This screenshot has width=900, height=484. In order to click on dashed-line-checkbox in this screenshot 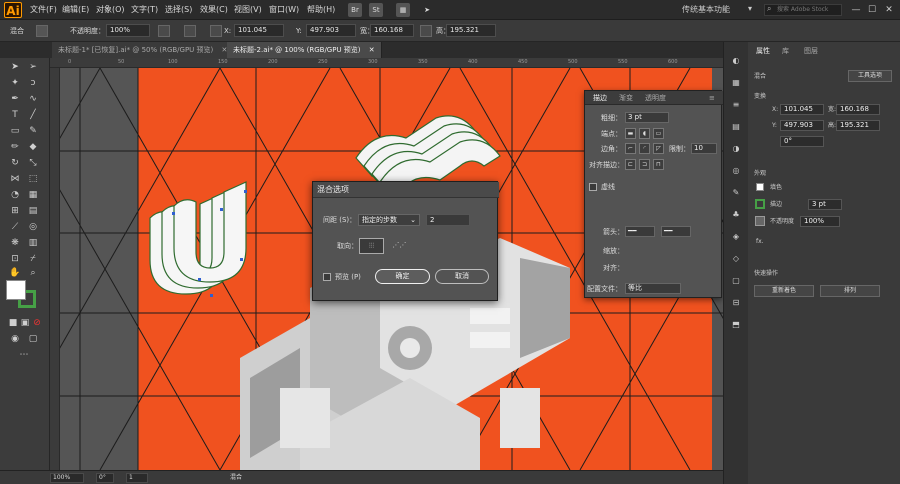, I will do `click(593, 187)`.